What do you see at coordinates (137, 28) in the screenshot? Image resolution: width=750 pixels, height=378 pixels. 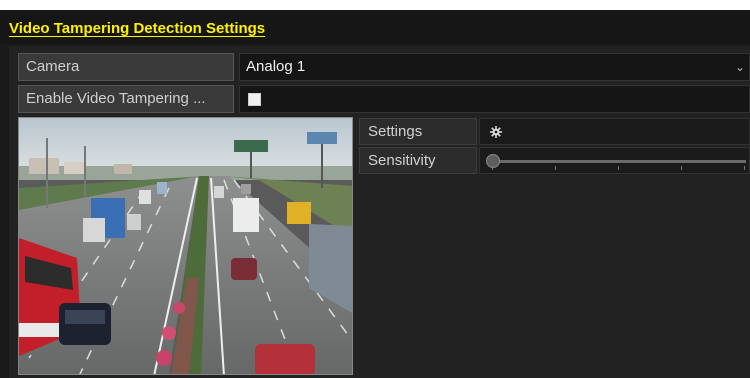 I see `page-title: Video Tampering Detection Settings` at bounding box center [137, 28].